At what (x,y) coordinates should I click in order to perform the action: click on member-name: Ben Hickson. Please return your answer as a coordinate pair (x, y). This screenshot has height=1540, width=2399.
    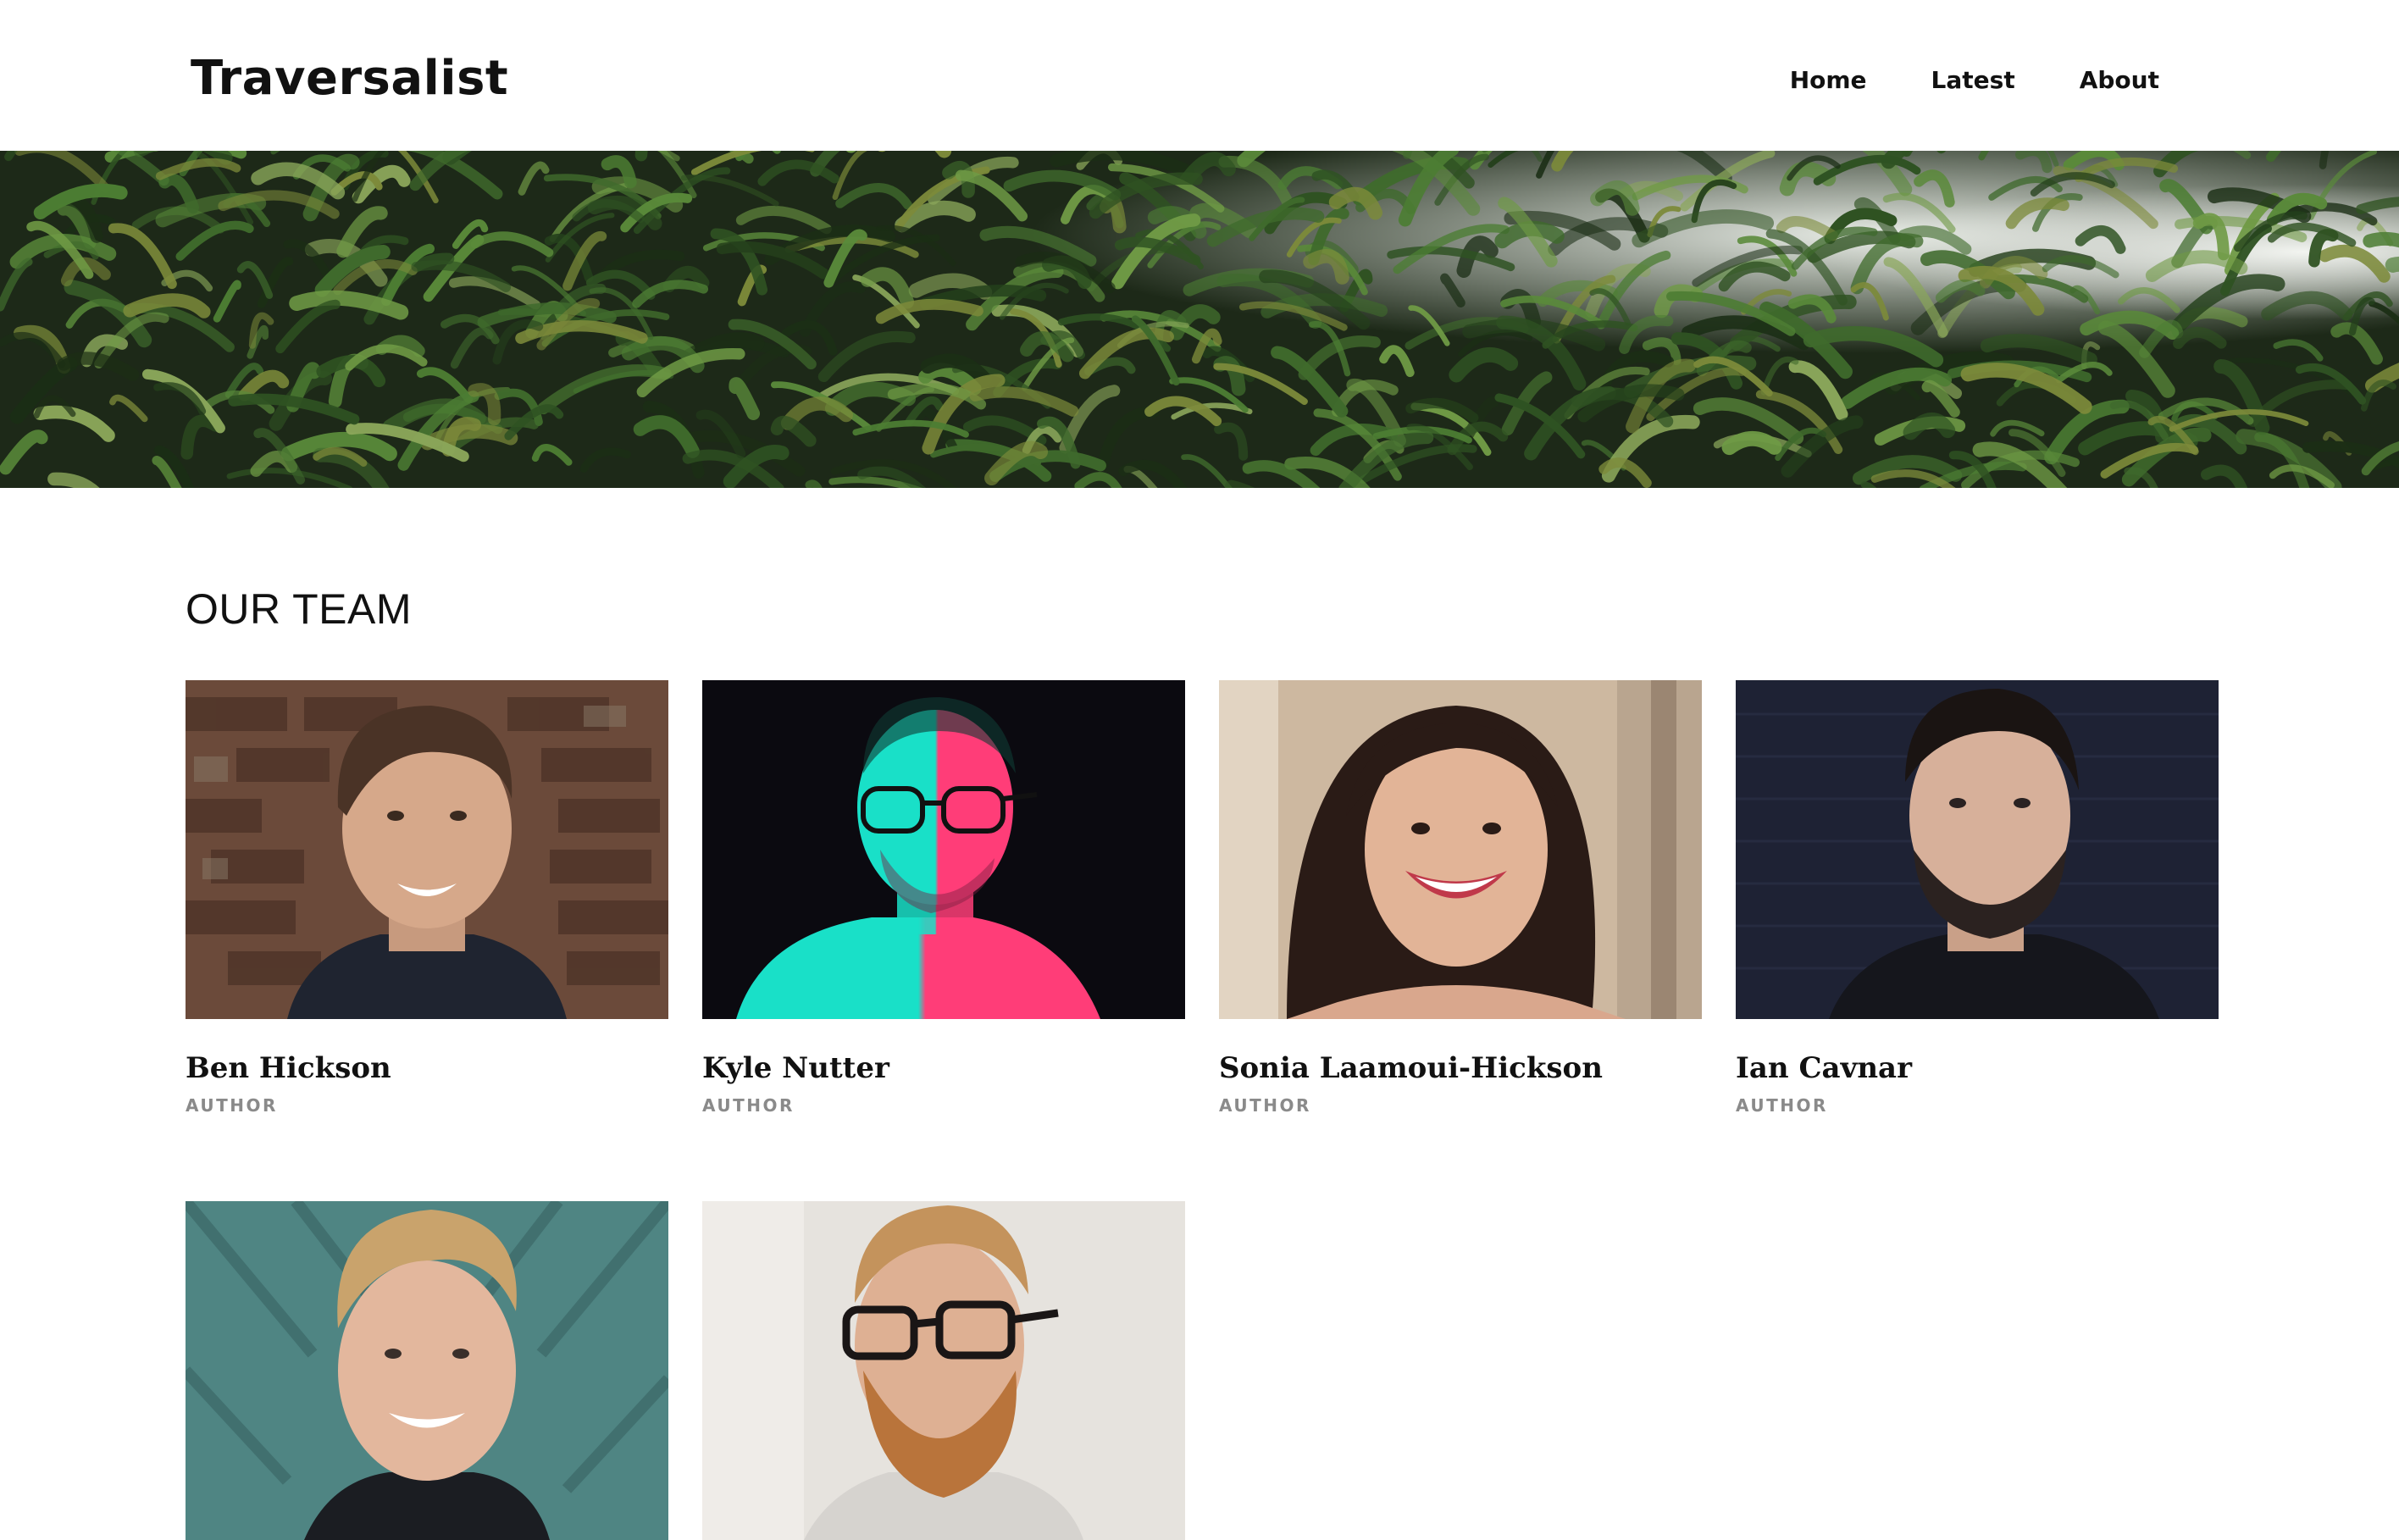
    Looking at the image, I should click on (427, 1068).